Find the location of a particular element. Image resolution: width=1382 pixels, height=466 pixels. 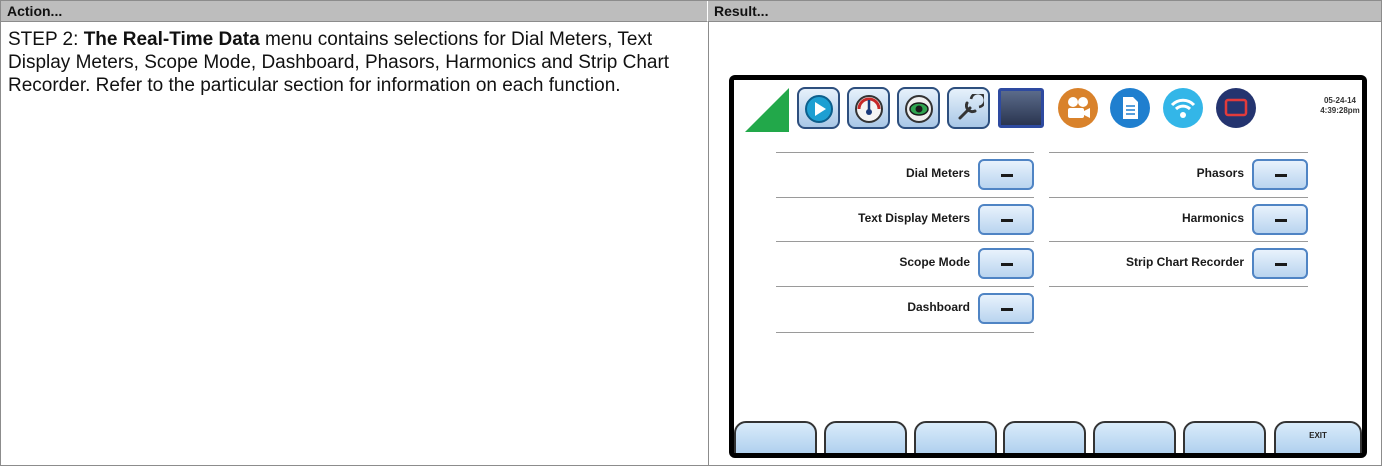

play-icon is located at coordinates (818, 108).